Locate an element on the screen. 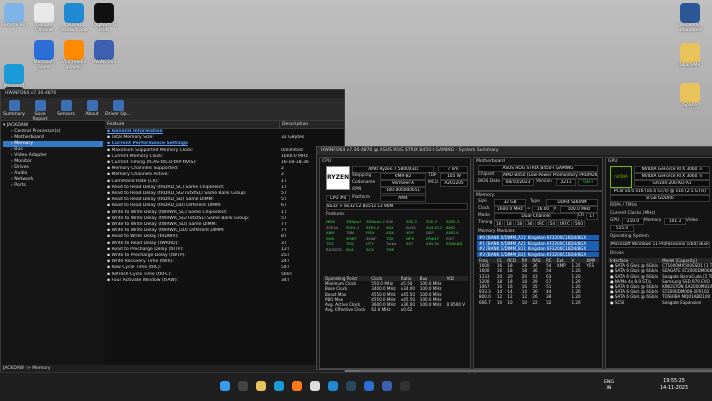  recycle-bin-icon is located at coordinates (14, 13).